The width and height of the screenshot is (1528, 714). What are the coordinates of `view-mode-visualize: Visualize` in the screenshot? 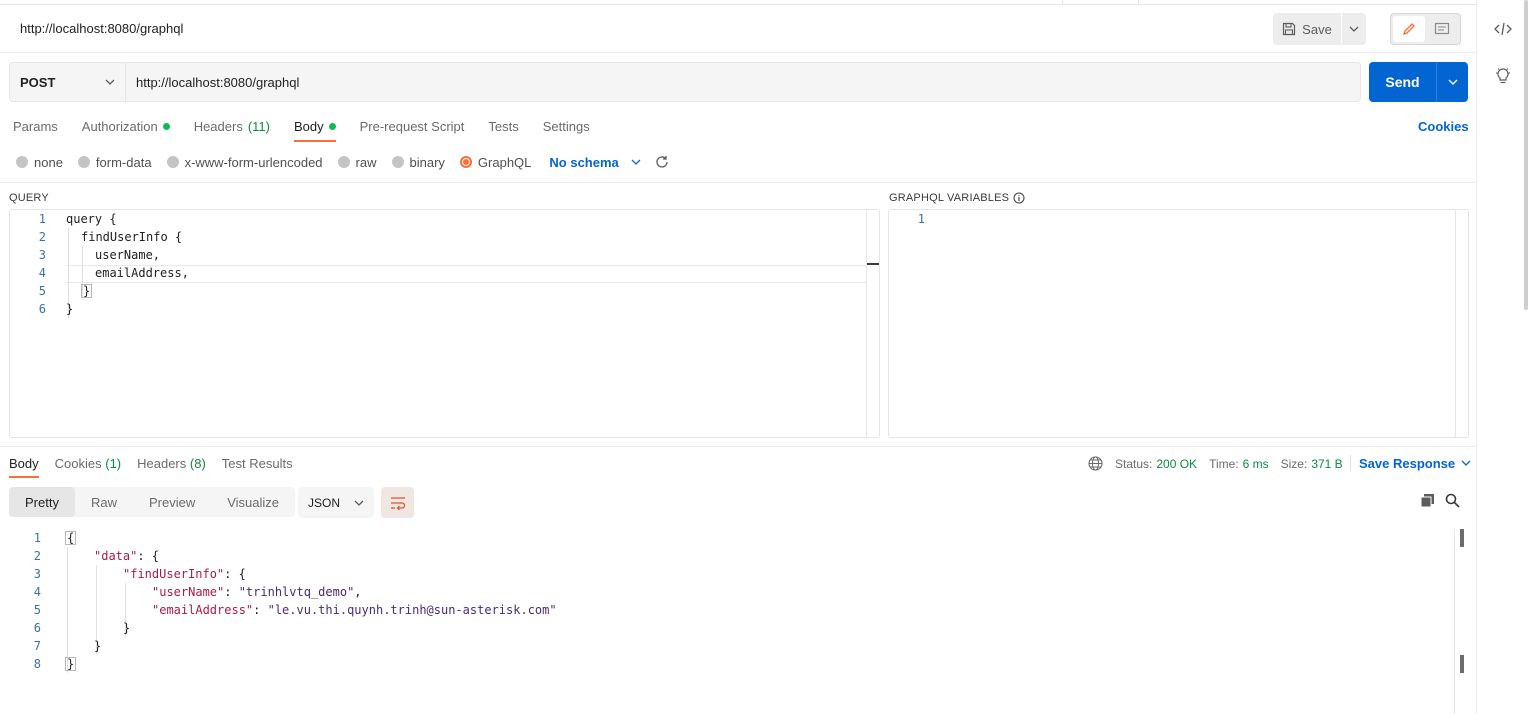 It's located at (253, 502).